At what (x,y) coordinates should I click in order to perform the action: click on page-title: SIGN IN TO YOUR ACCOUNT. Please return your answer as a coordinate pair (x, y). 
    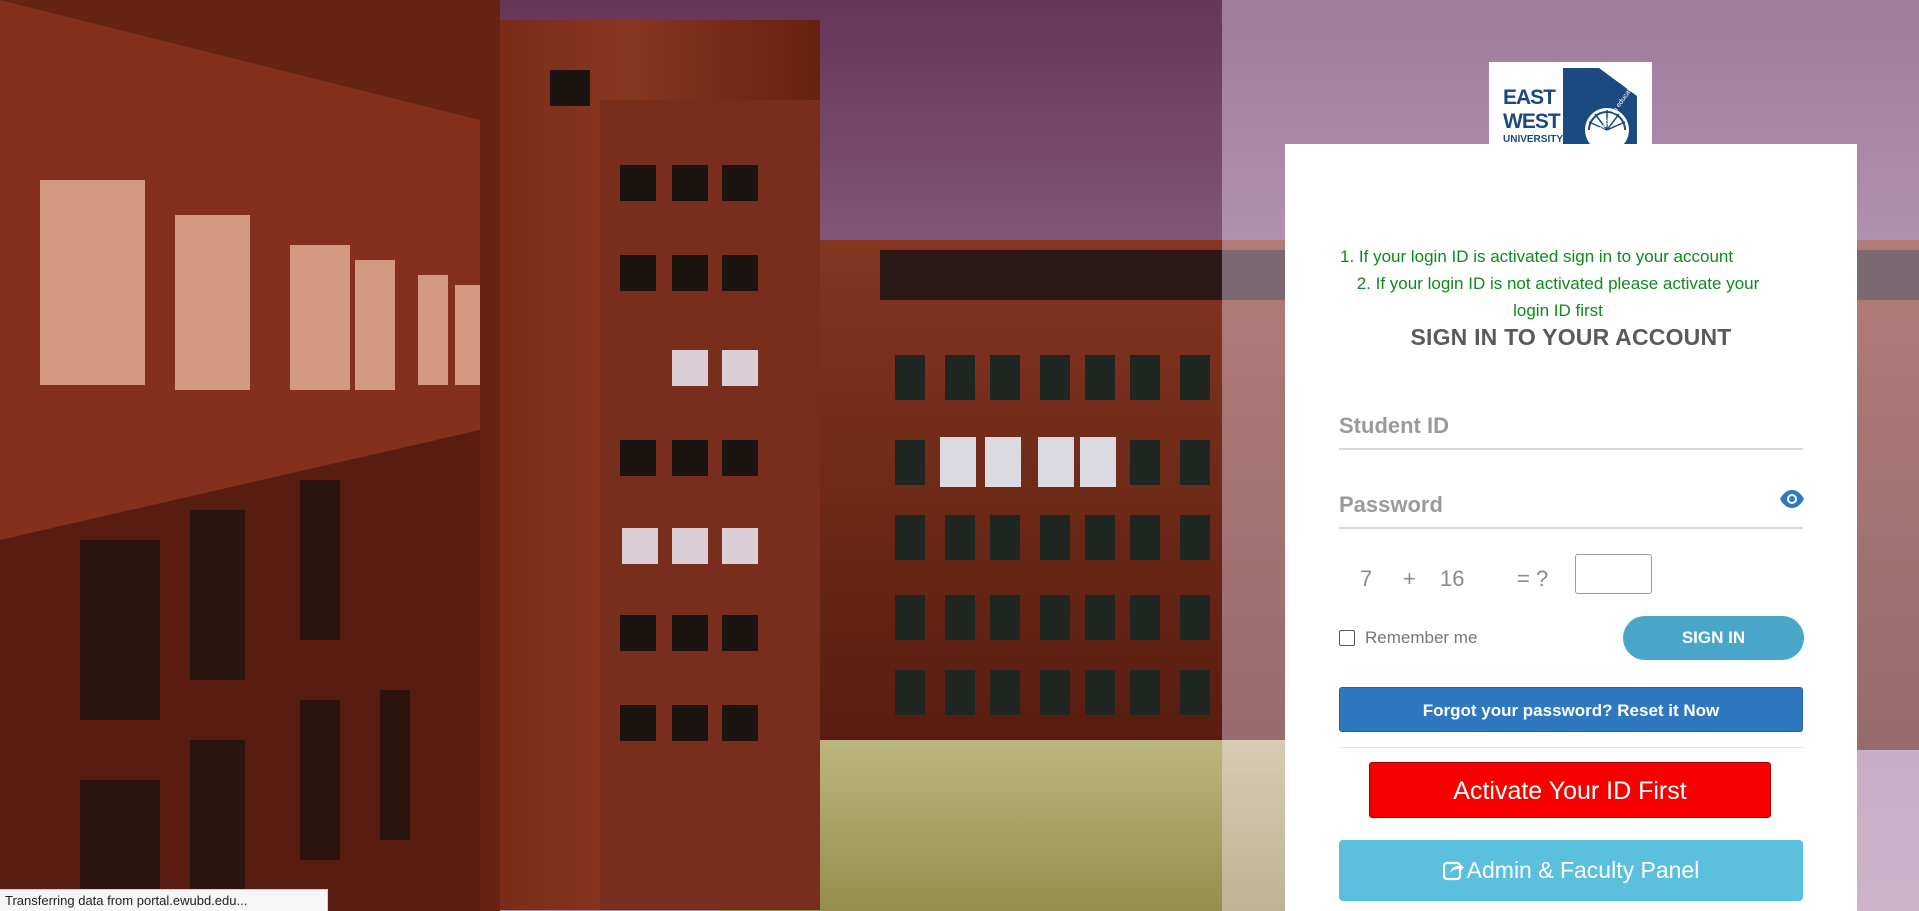
    Looking at the image, I should click on (1571, 337).